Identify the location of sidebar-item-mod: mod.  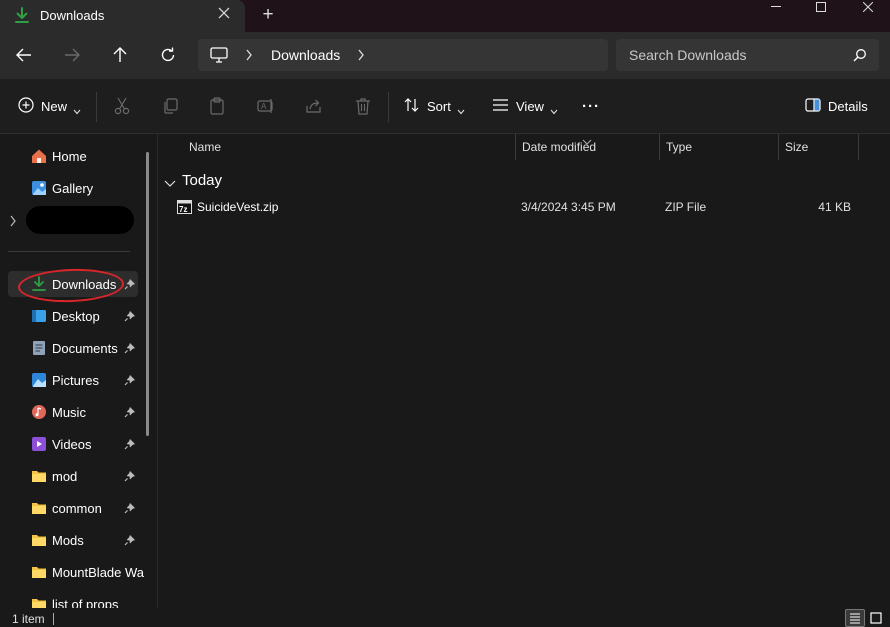
(82, 476).